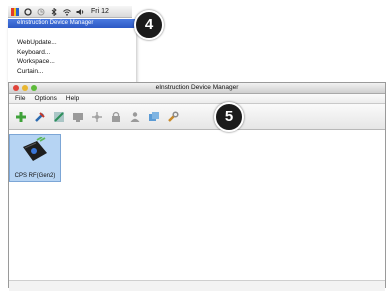 This screenshot has height=291, width=386. What do you see at coordinates (35, 176) in the screenshot?
I see `device-label: CPS RF(Gen2)` at bounding box center [35, 176].